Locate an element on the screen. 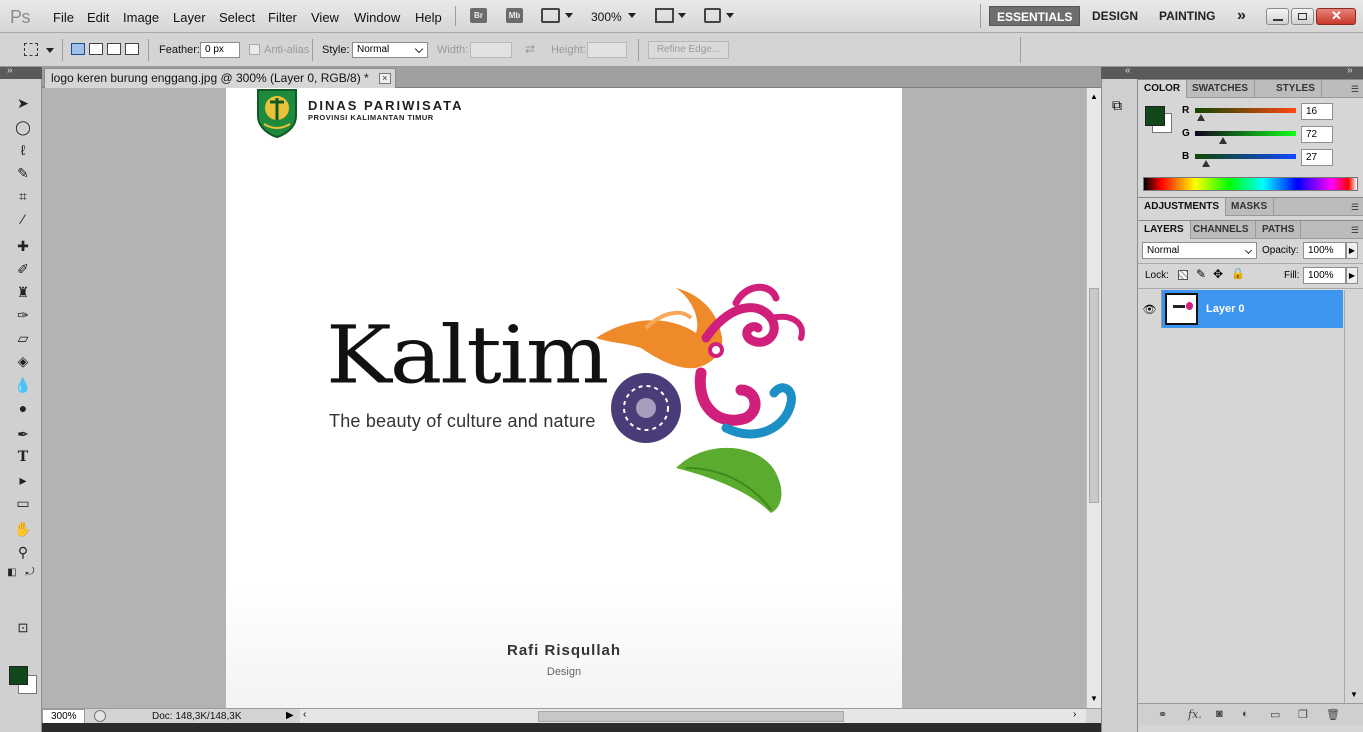 Image resolution: width=1363 pixels, height=732 pixels. more-workspaces-icon: » is located at coordinates (1241, 16).